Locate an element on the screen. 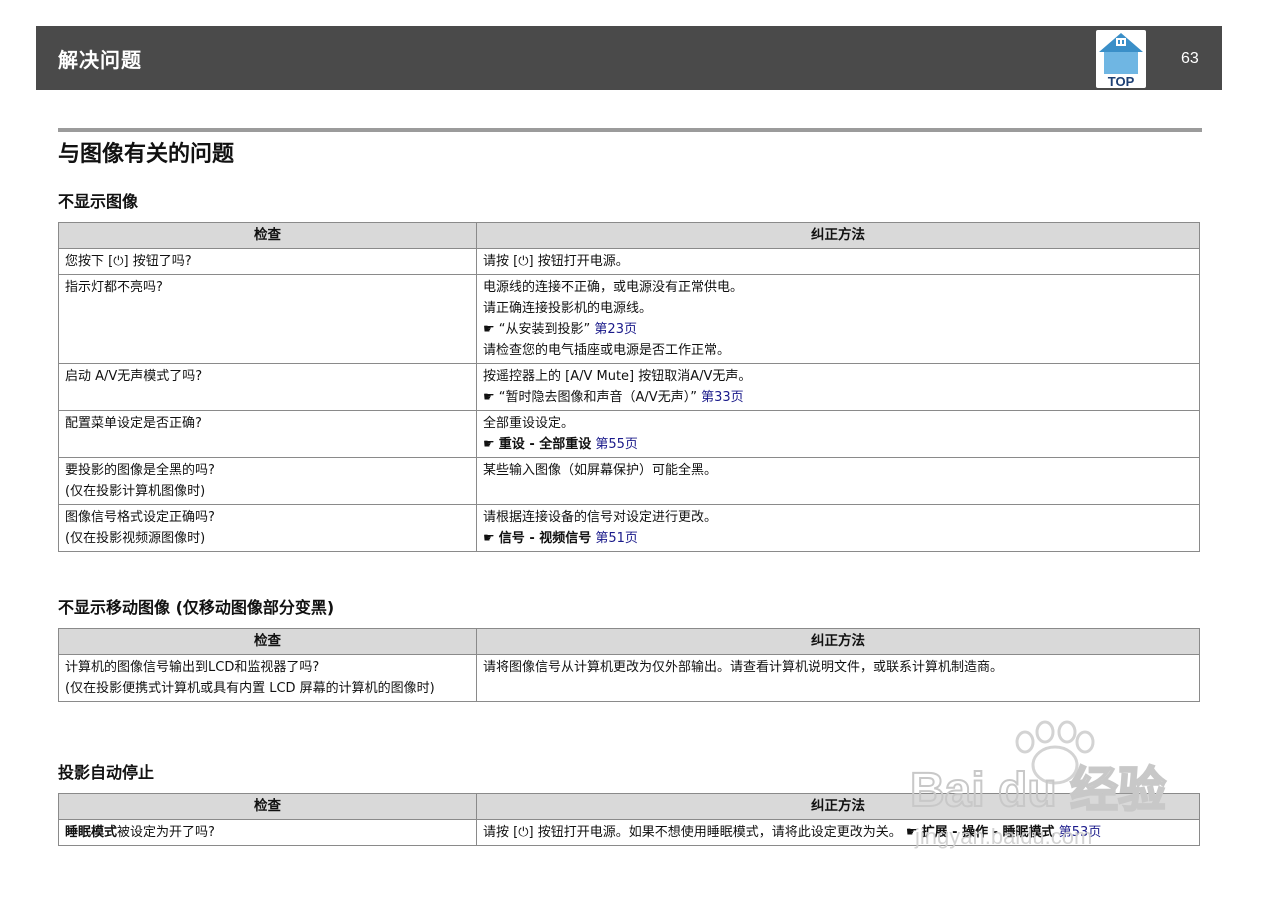  subsection-title-auto-stop: 投影自动停止 is located at coordinates (106, 772).